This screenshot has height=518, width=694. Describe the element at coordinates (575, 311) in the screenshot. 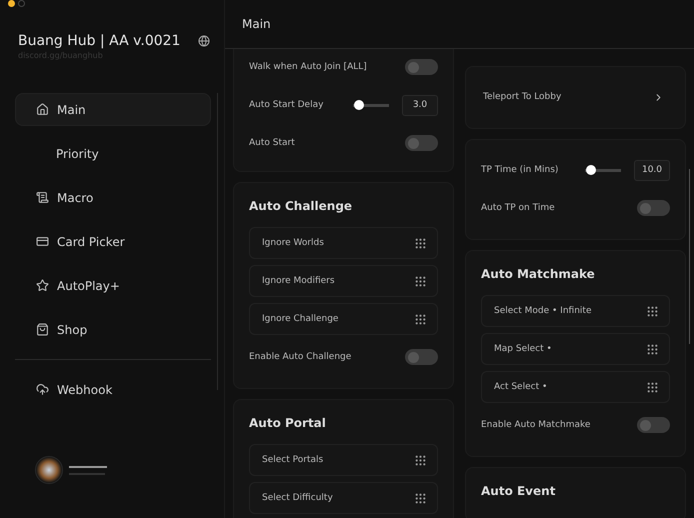

I see `dropdown: Select Mode • Infinite` at that location.